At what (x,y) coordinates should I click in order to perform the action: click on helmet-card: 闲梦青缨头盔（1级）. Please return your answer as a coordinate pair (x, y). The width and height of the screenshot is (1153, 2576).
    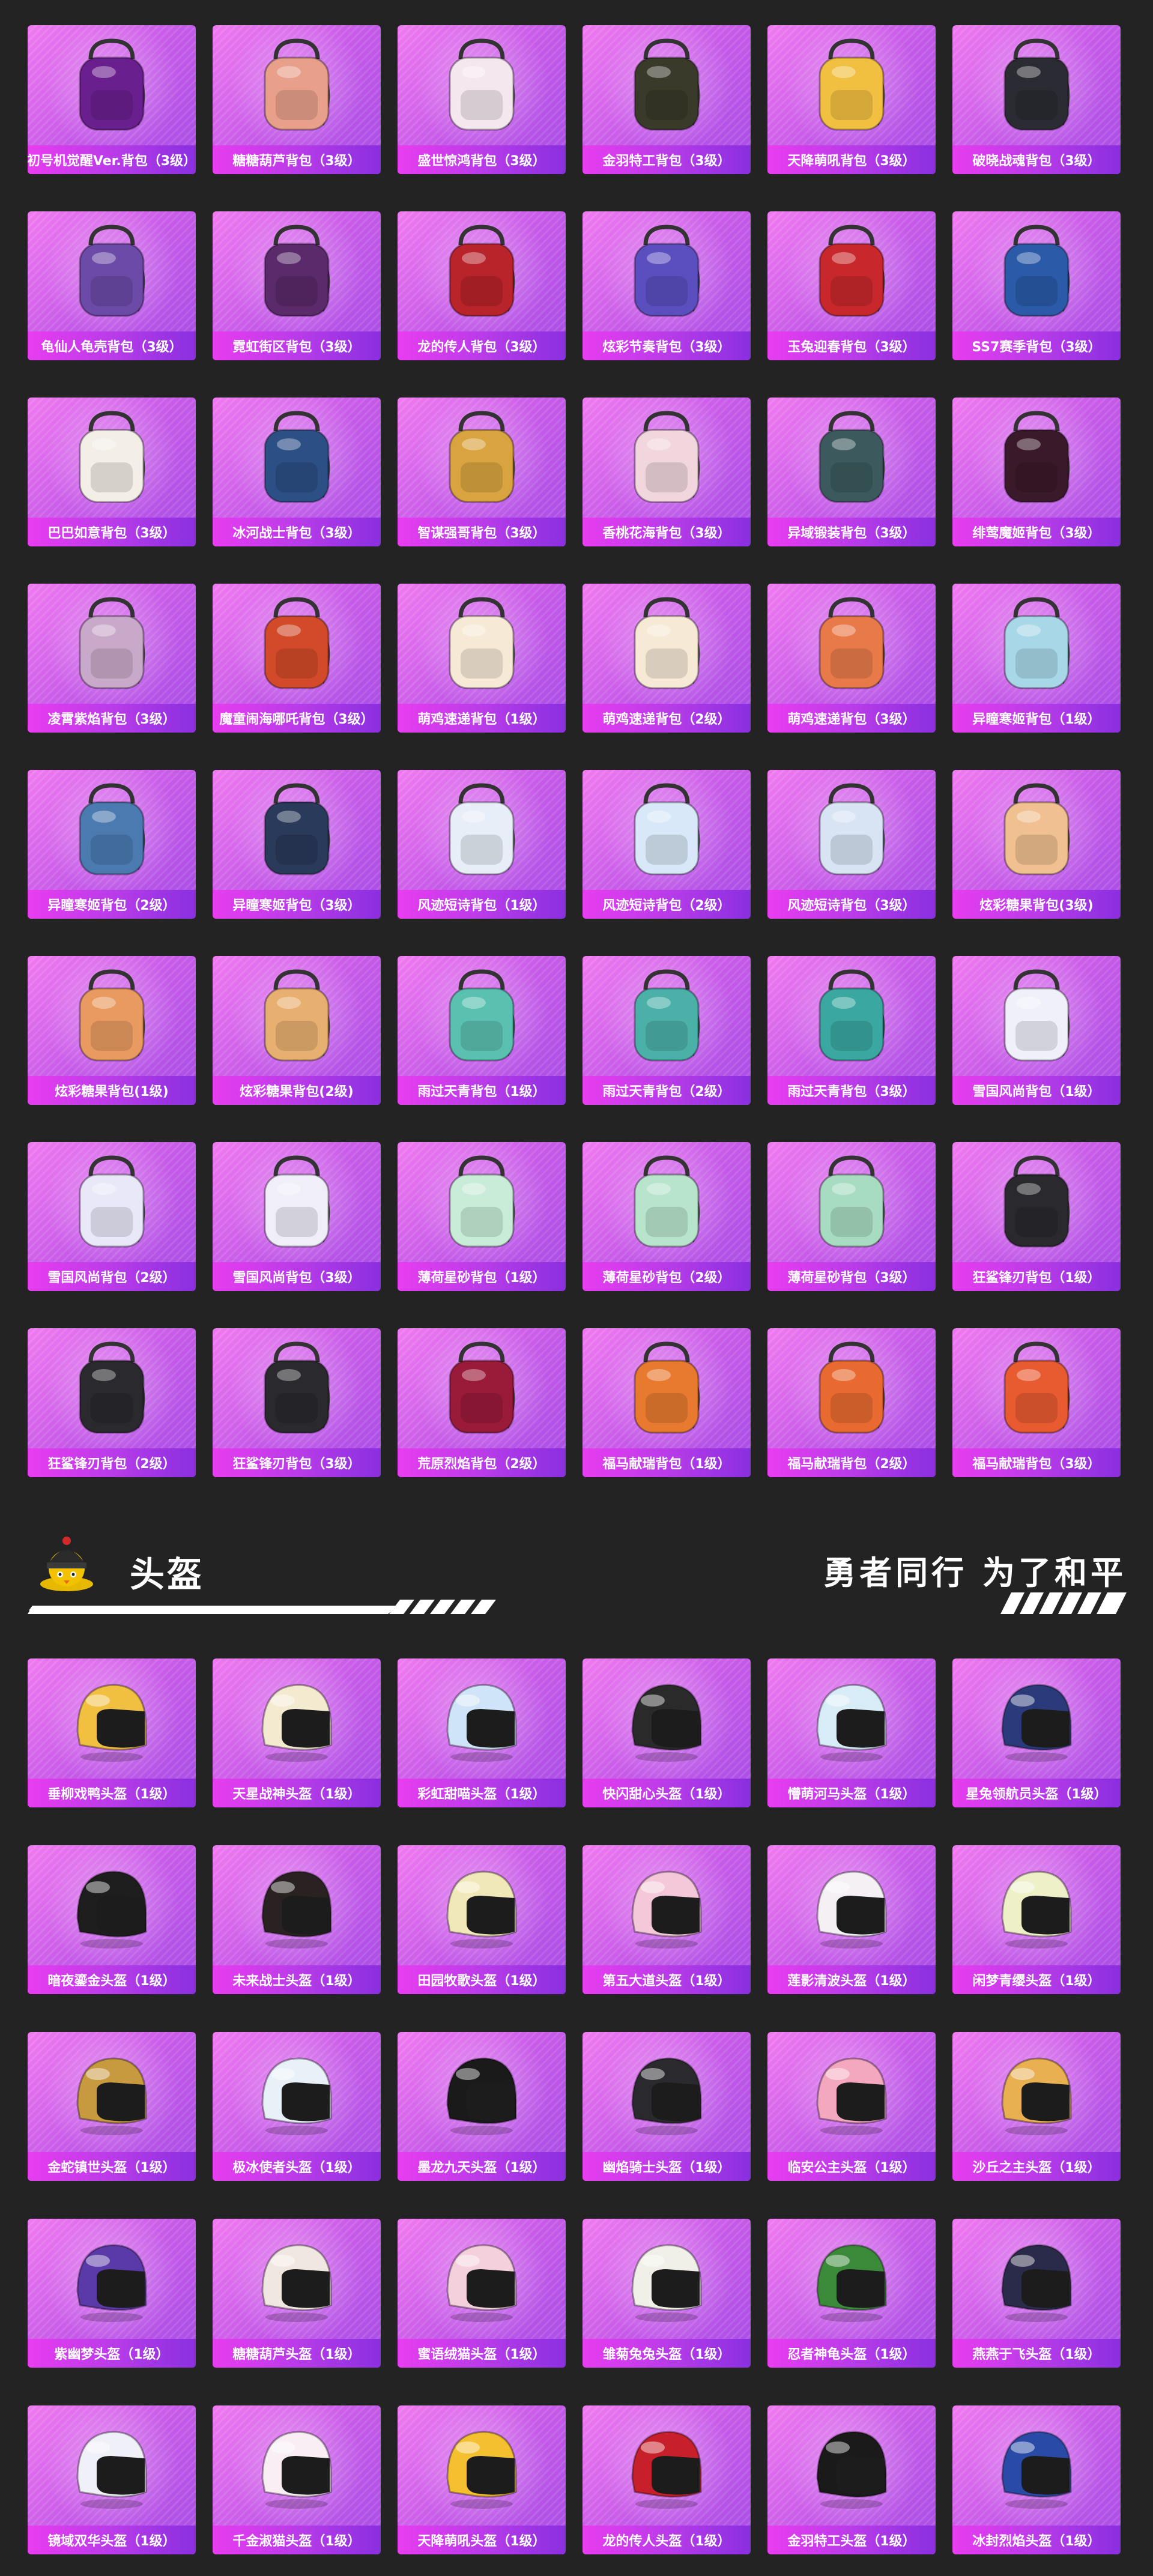
    Looking at the image, I should click on (1036, 1919).